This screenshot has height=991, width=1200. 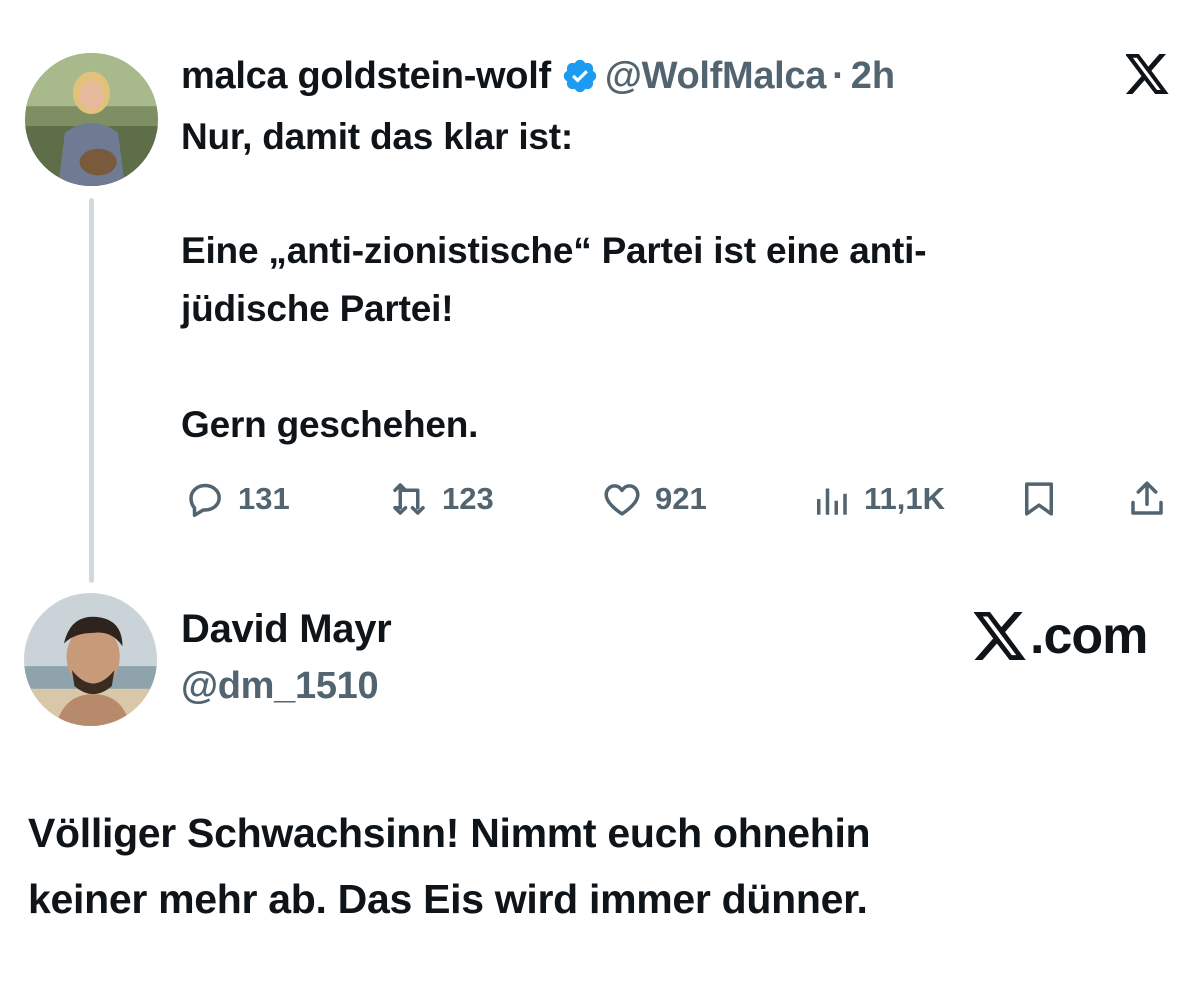 I want to click on reply-text-line-1: Völliger Schwachsinn! Nimmt euch ohnehin, so click(x=449, y=833).